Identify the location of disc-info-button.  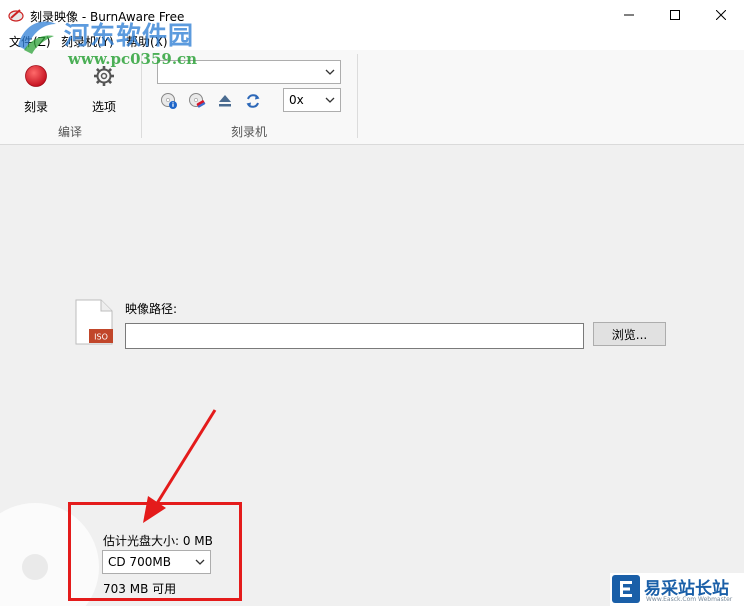
(169, 101).